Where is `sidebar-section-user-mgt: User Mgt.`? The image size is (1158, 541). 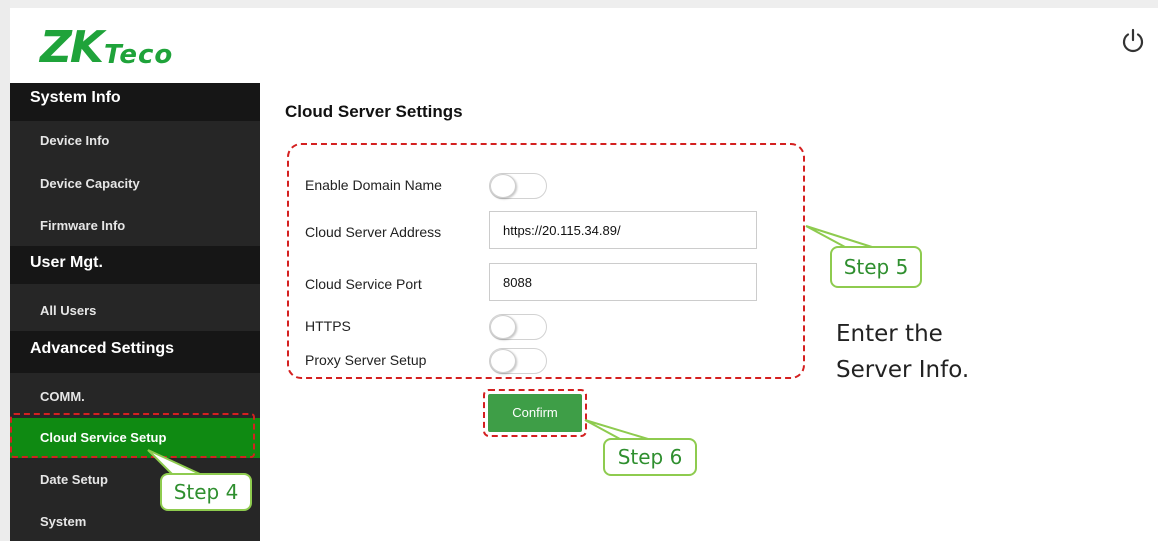
sidebar-section-user-mgt: User Mgt. is located at coordinates (135, 265).